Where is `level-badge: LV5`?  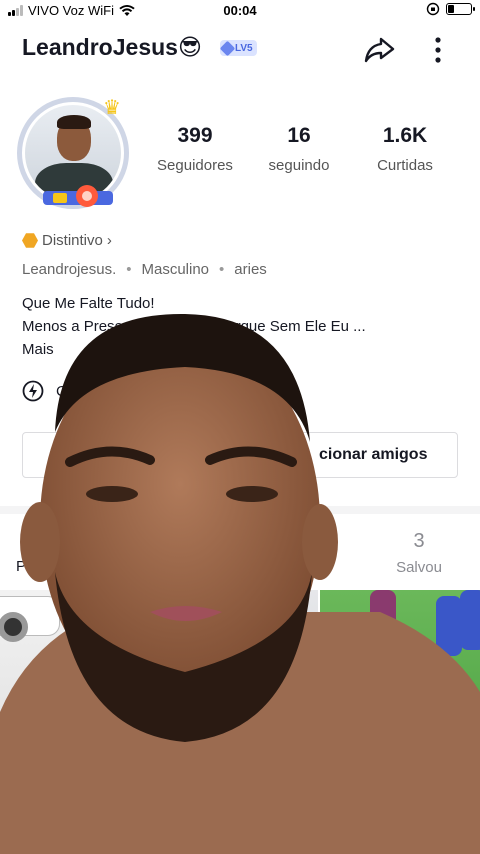 level-badge: LV5 is located at coordinates (238, 48).